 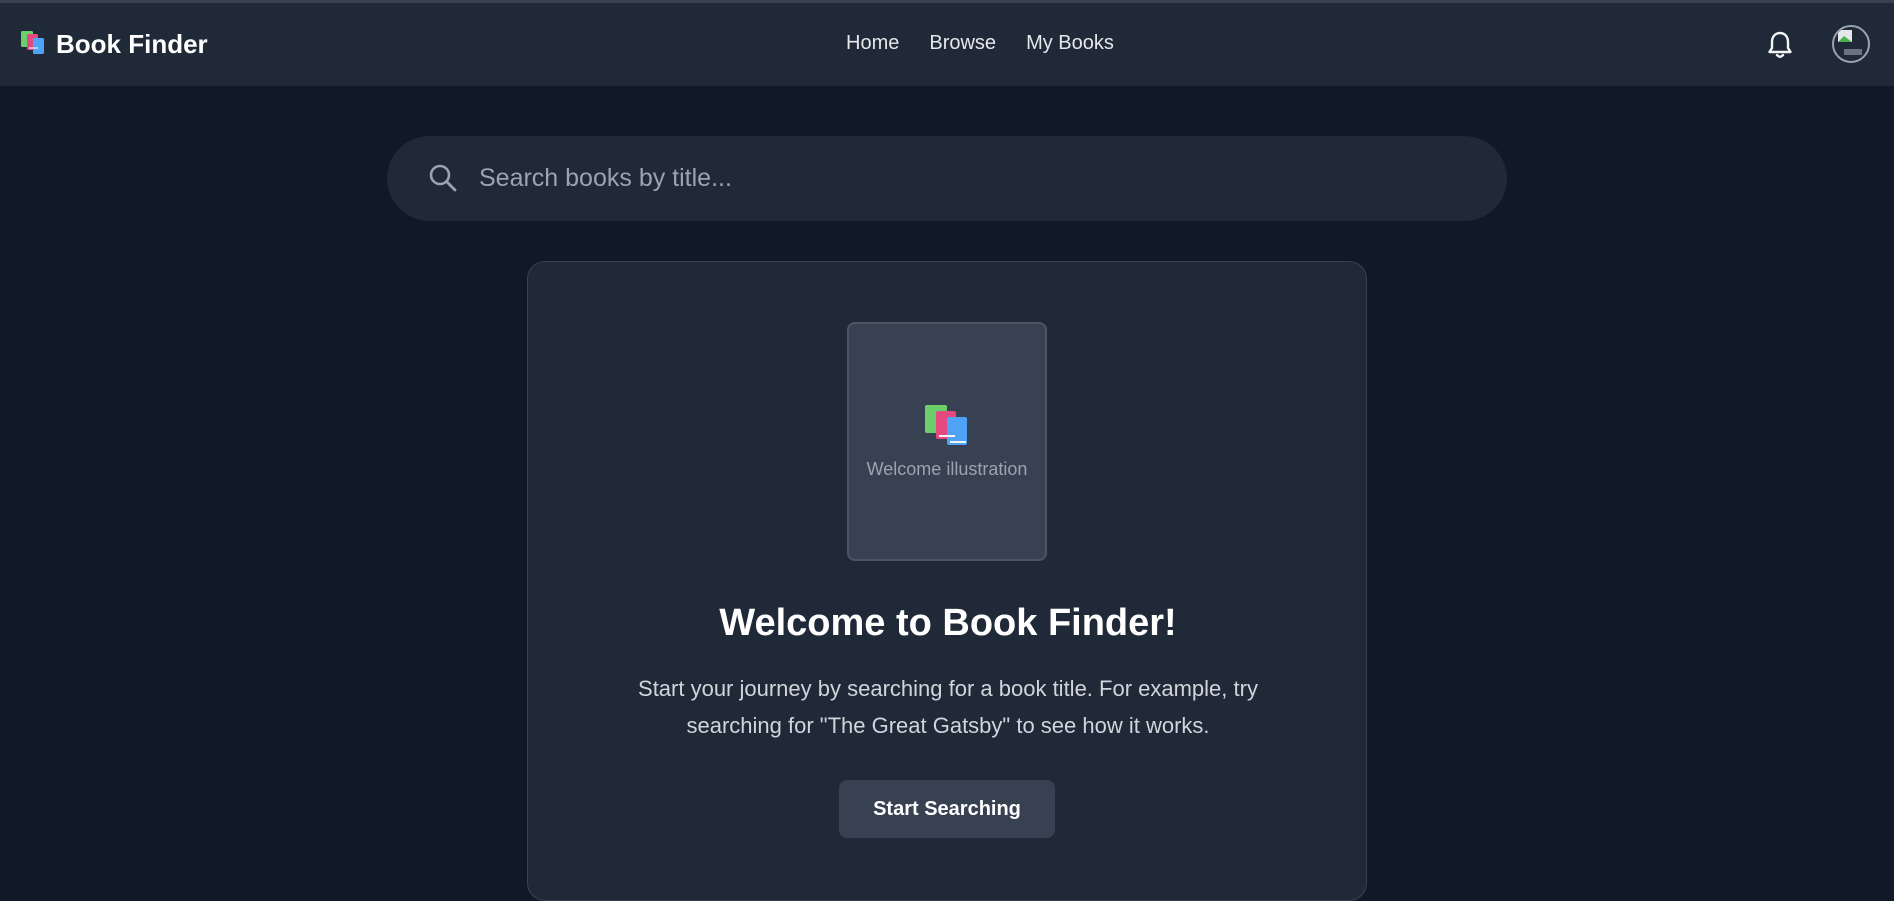 I want to click on main-nav: Home Browse My Books, so click(x=980, y=43).